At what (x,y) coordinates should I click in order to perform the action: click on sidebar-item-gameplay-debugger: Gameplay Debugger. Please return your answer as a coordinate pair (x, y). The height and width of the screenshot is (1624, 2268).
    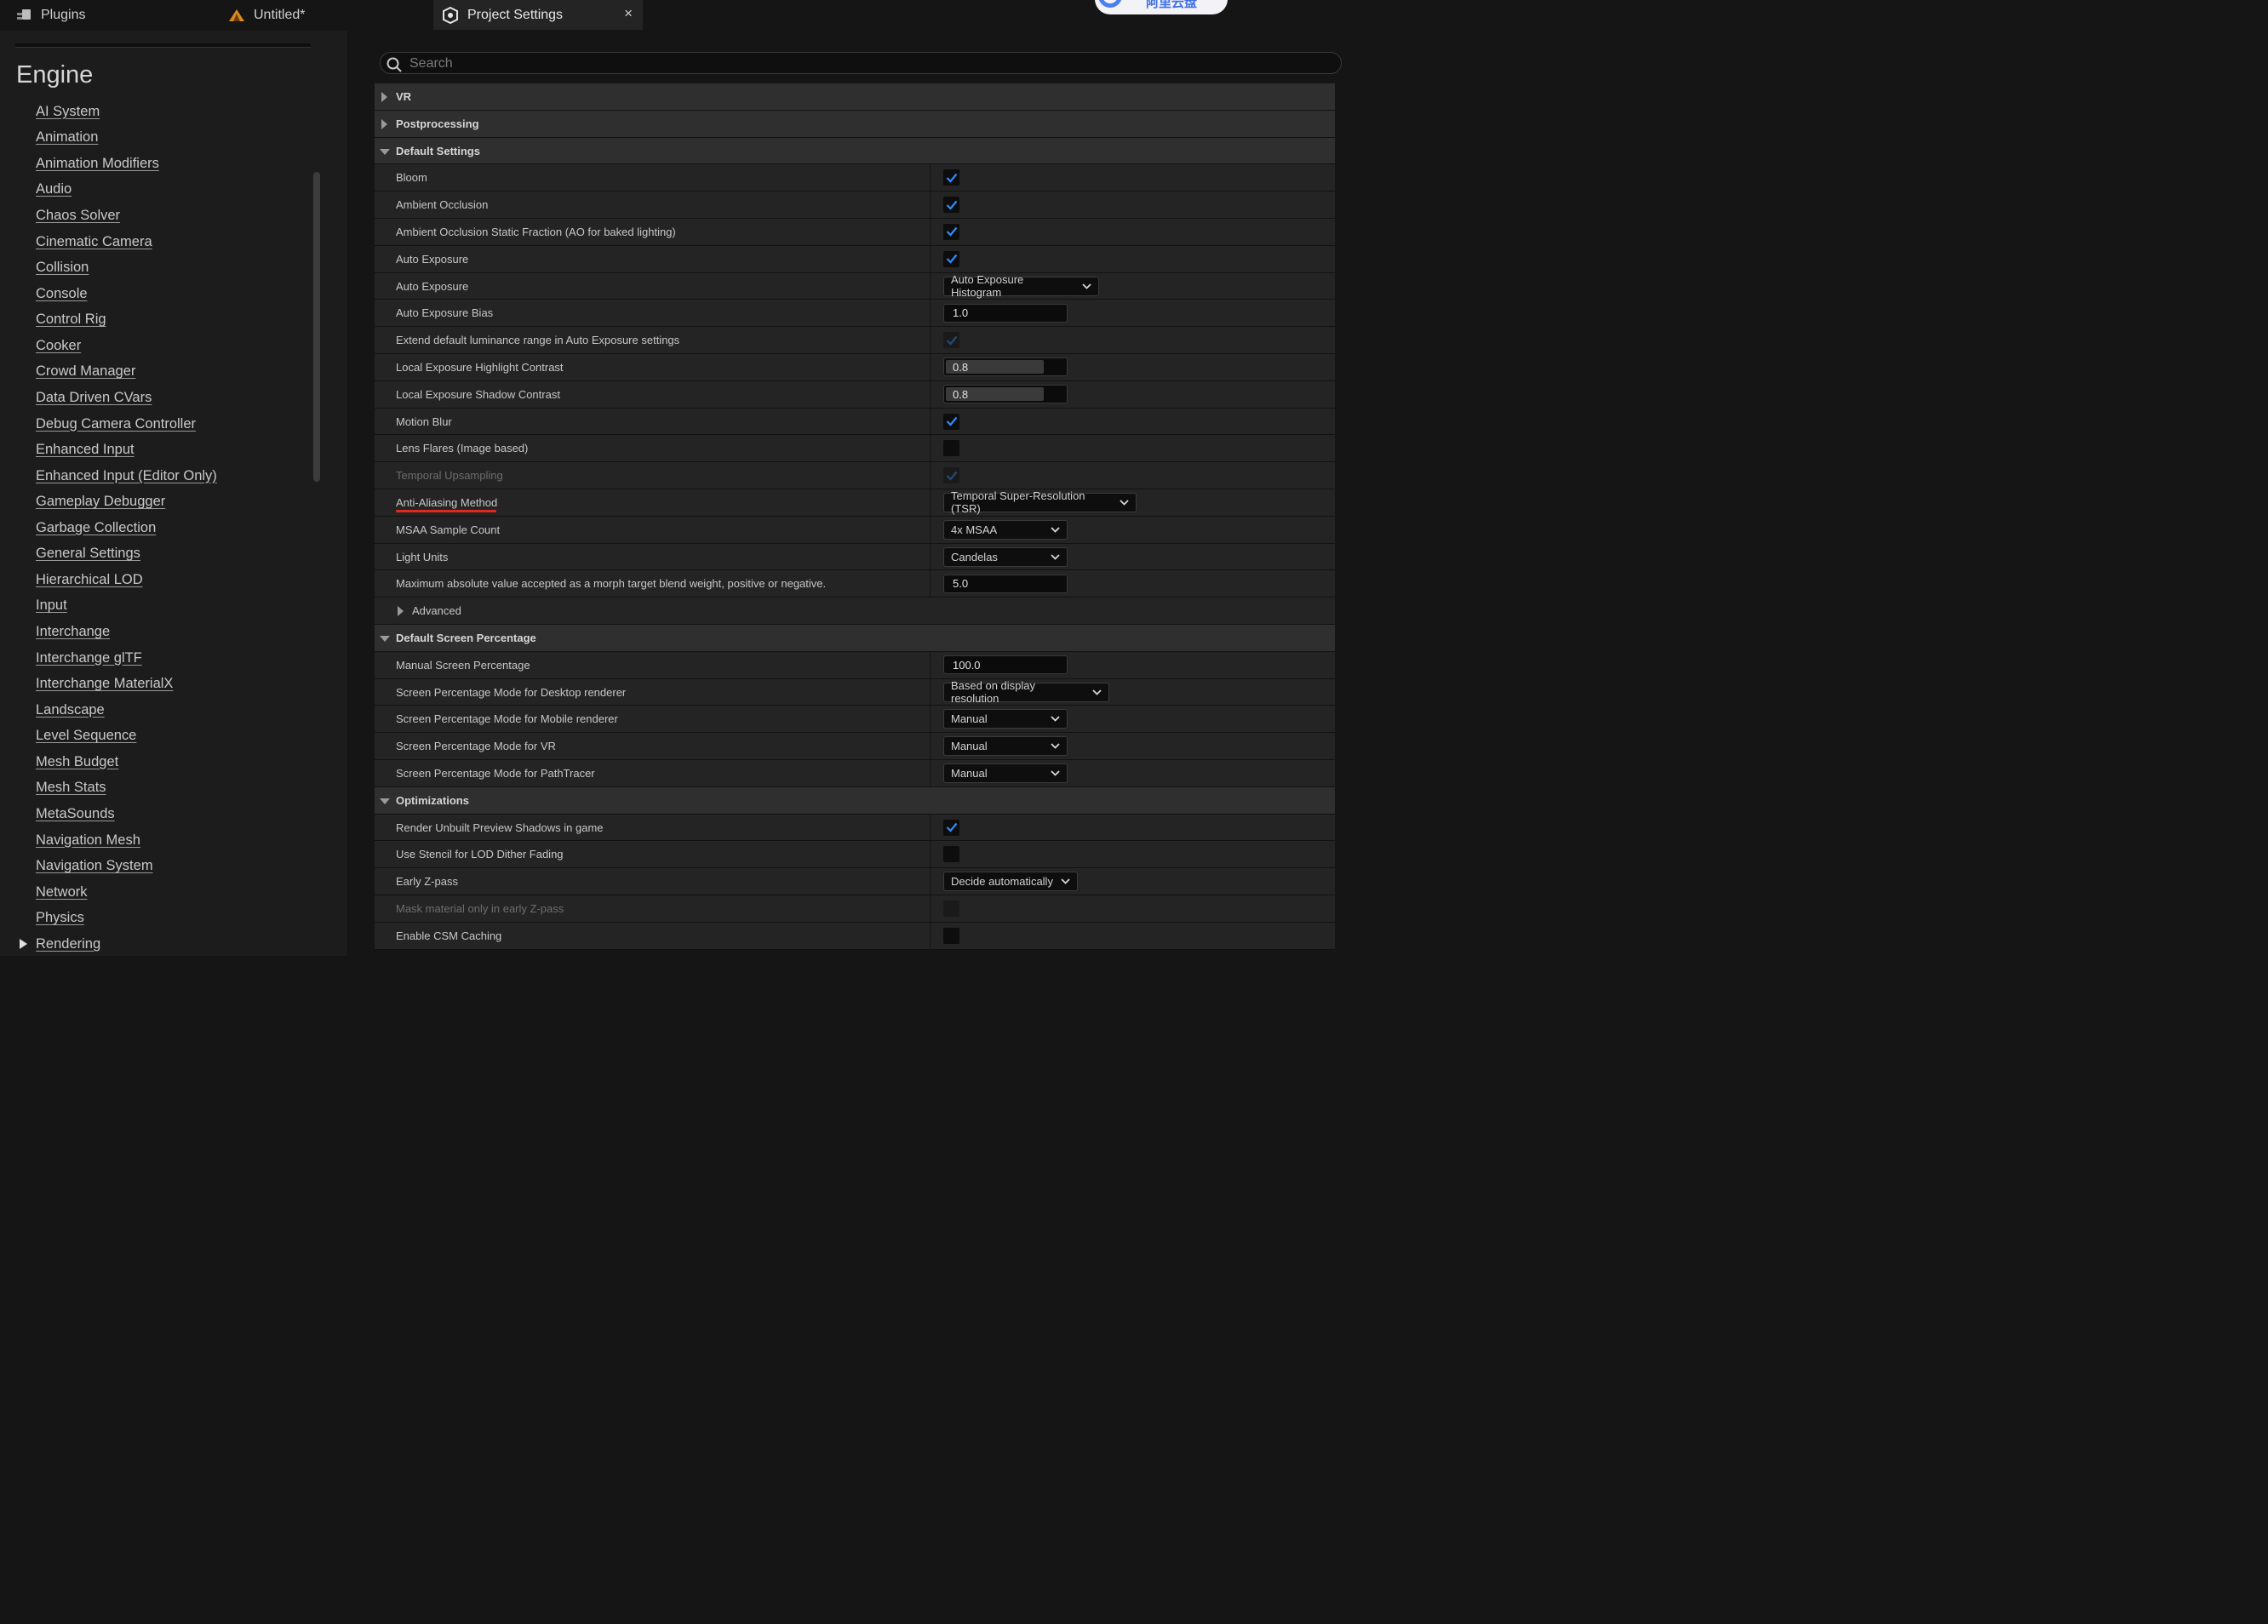
    Looking at the image, I should click on (162, 502).